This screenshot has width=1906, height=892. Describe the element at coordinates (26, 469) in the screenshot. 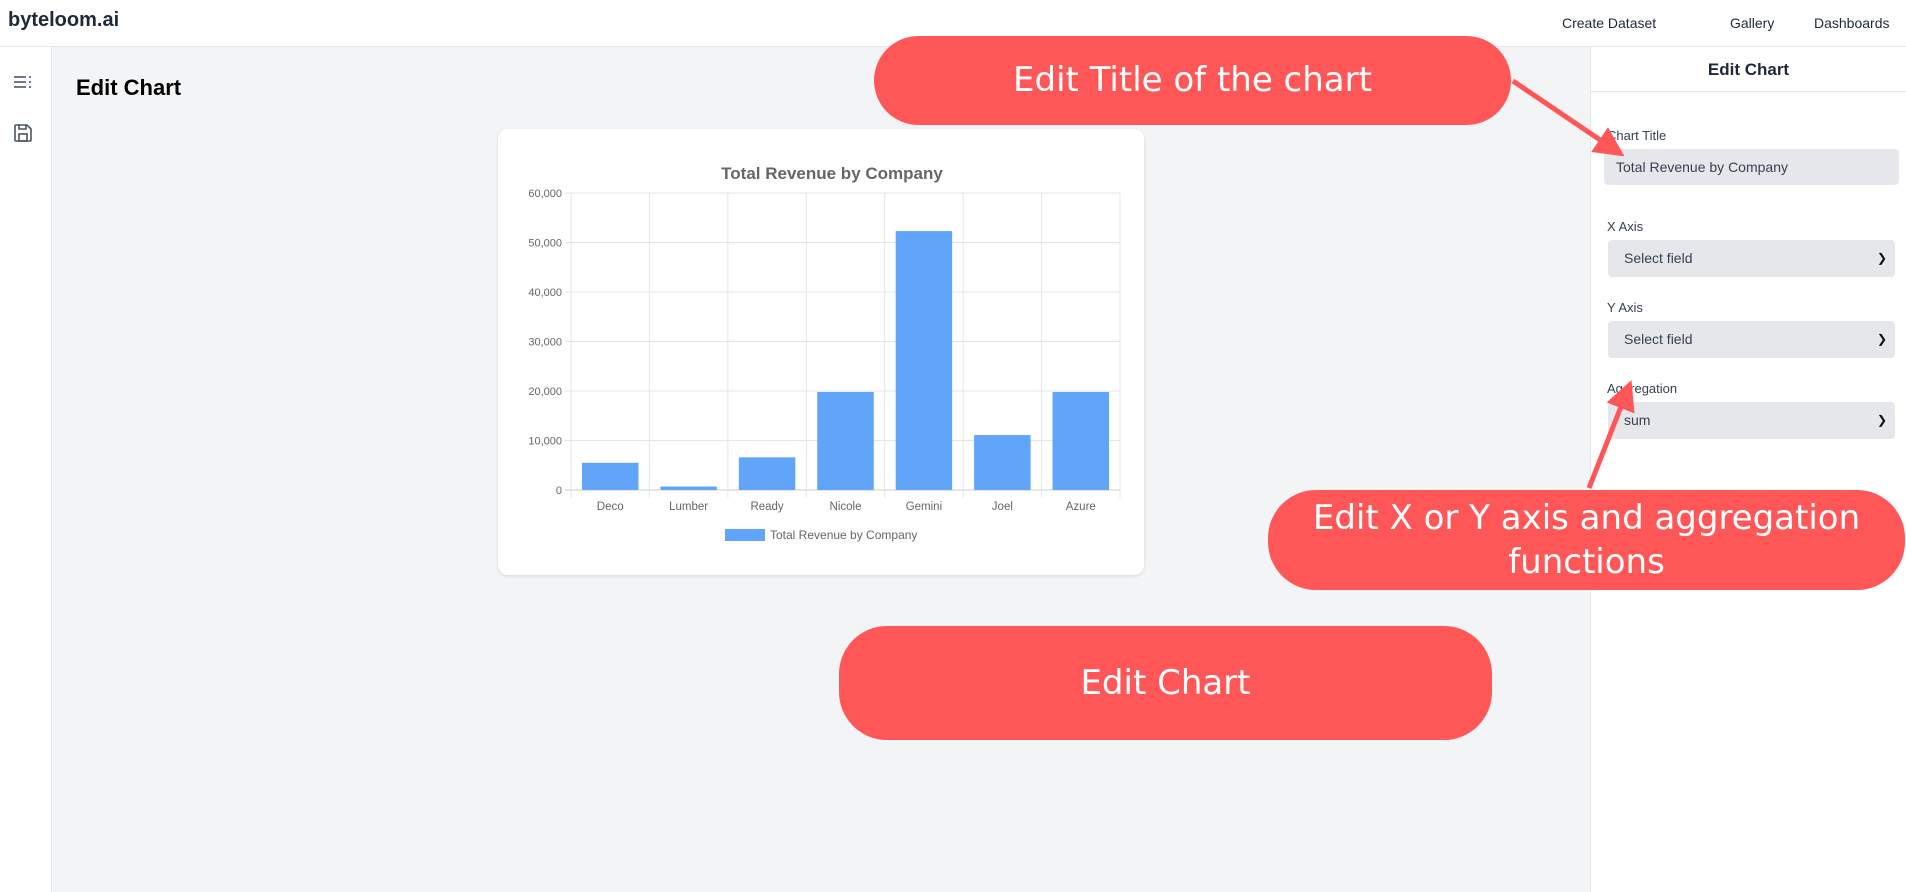

I see `sidebar` at that location.